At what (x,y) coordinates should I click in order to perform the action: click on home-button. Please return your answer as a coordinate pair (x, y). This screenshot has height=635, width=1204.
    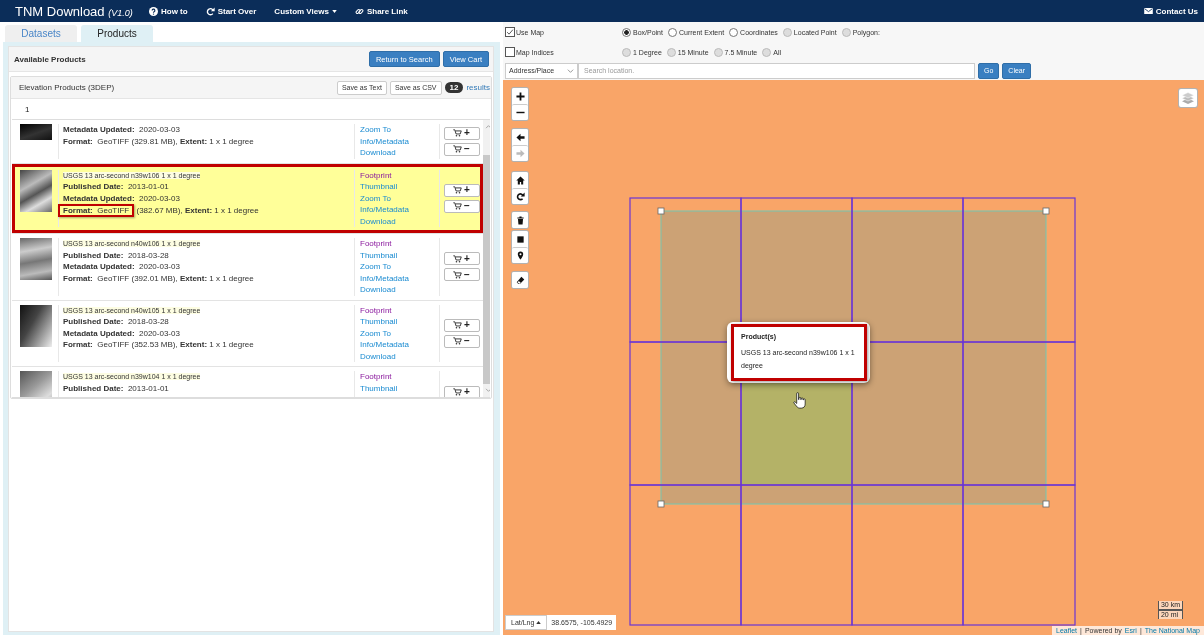
    Looking at the image, I should click on (520, 180).